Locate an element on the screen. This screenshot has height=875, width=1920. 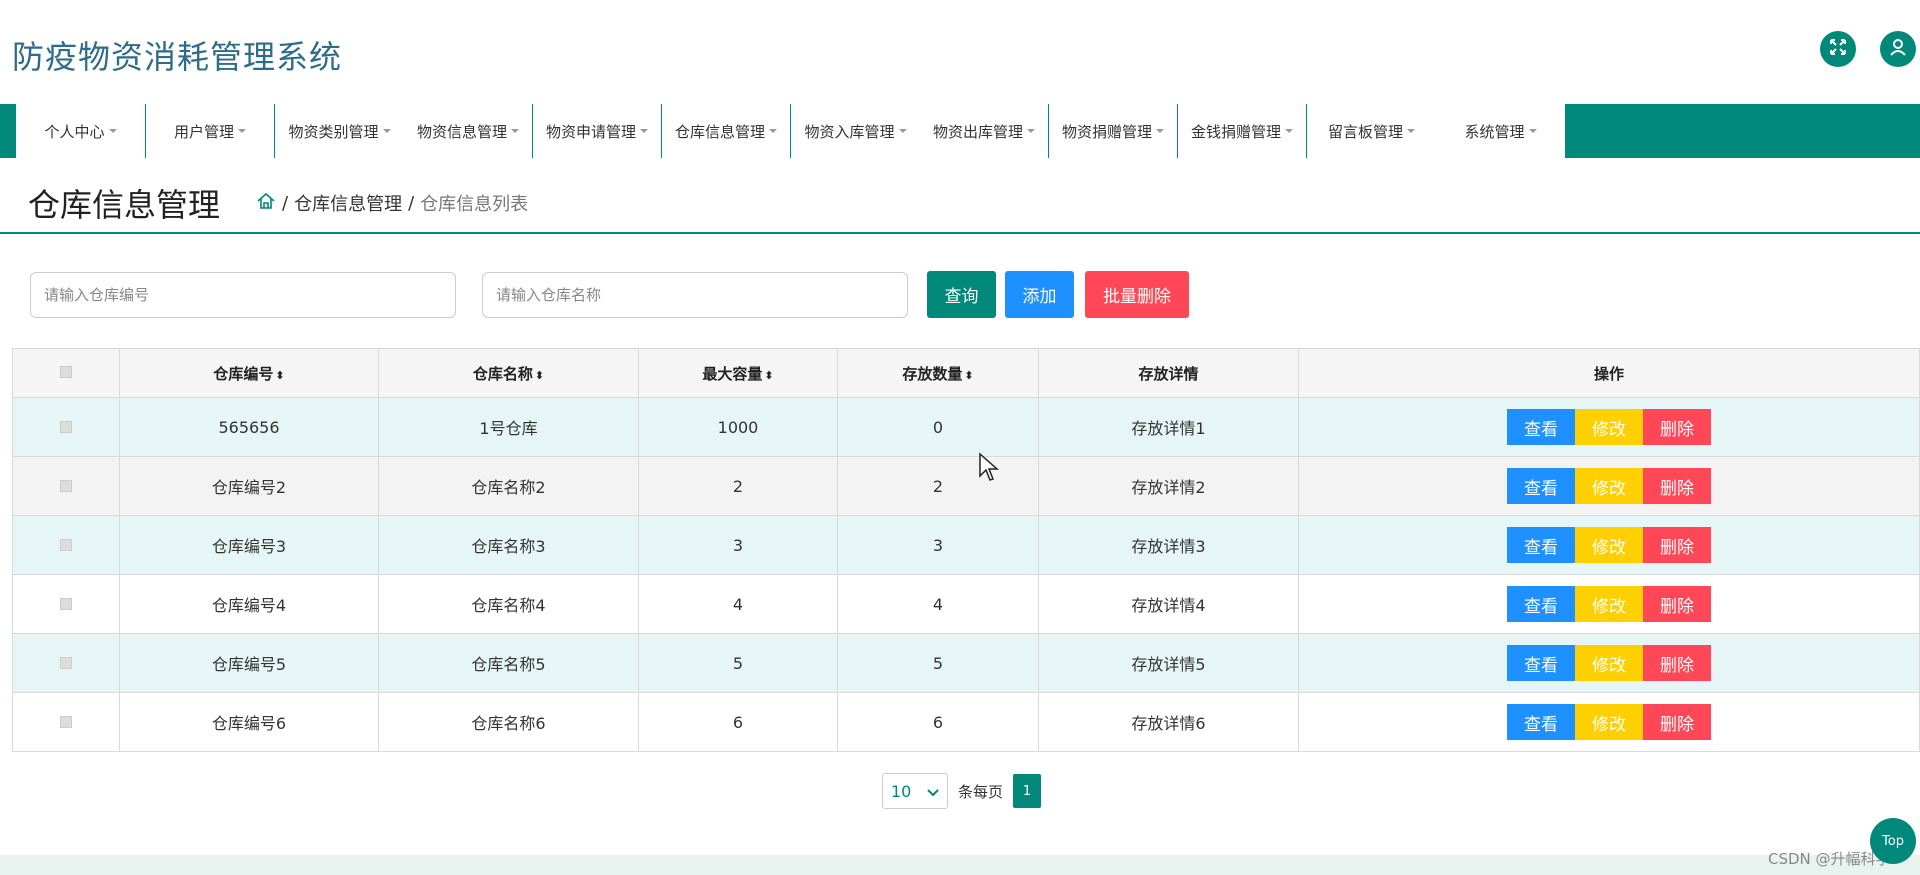
batch-delete-button: 批量删除 is located at coordinates (1137, 294).